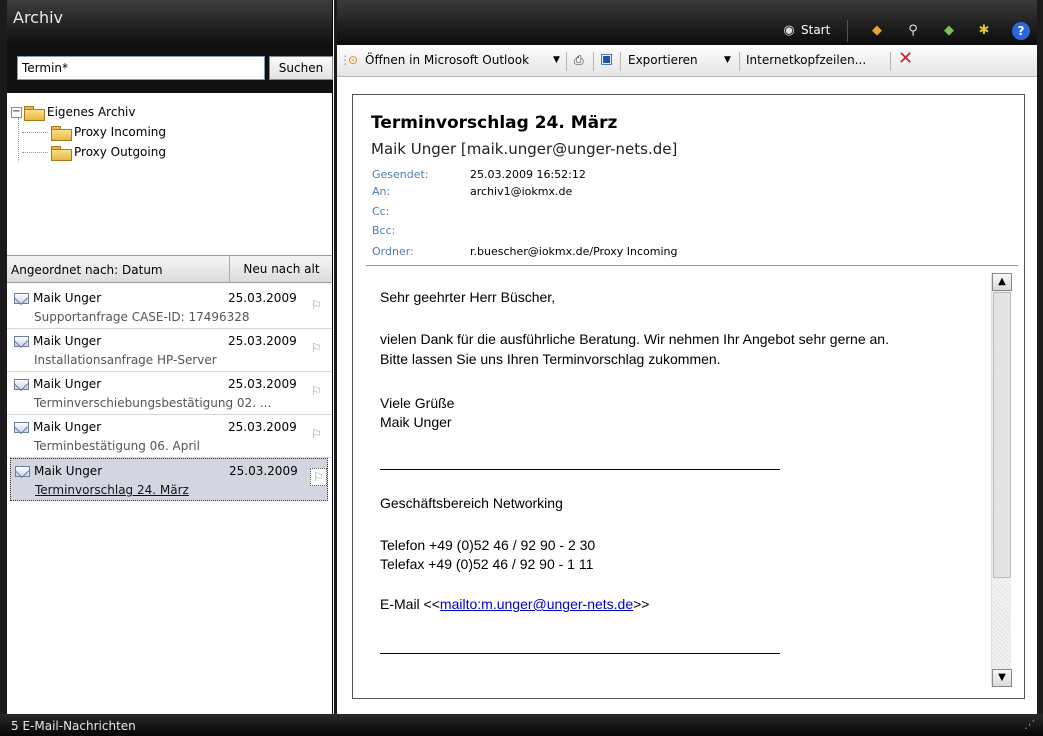 The height and width of the screenshot is (736, 1043). What do you see at coordinates (171, 112) in the screenshot?
I see `tree-item-eigenes-archiv: − Eigenes Archiv` at bounding box center [171, 112].